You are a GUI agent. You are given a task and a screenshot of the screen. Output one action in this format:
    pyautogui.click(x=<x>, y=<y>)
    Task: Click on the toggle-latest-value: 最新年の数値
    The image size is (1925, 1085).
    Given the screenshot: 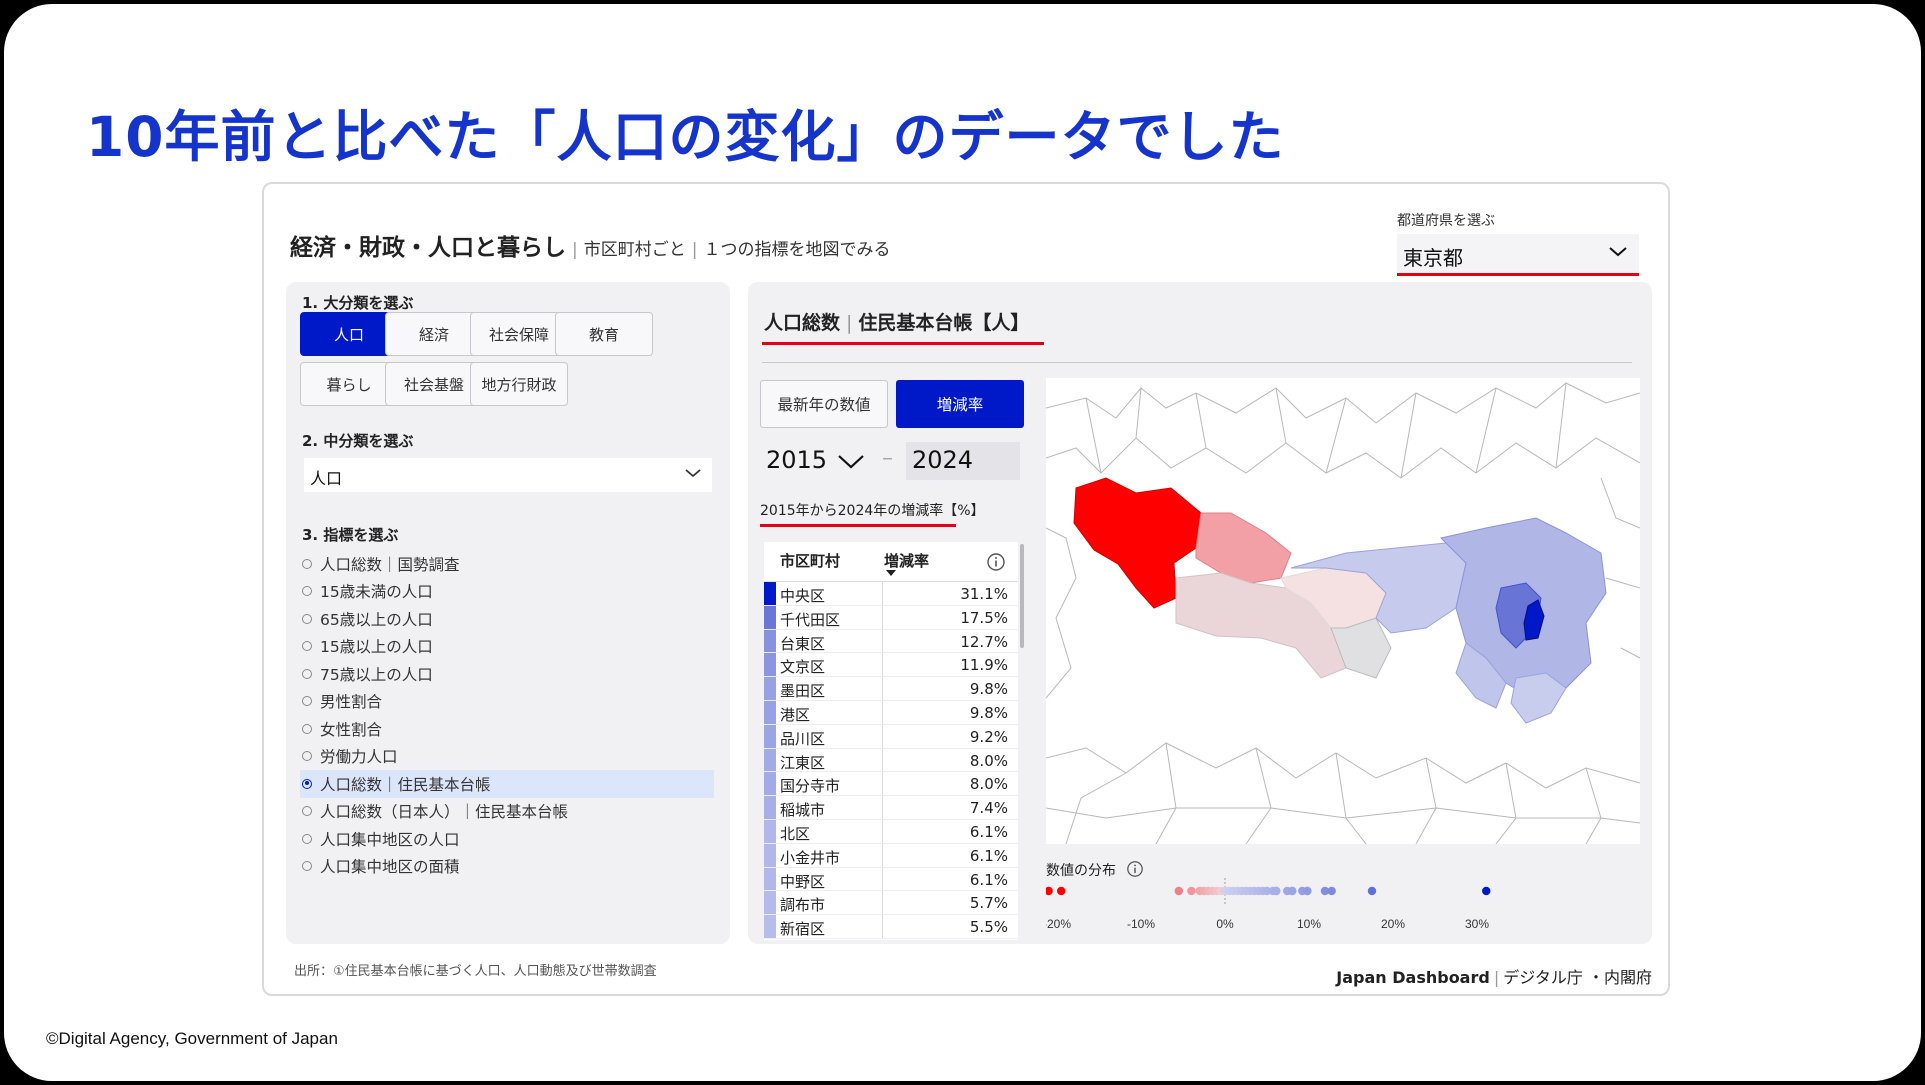 What is the action you would take?
    pyautogui.click(x=824, y=404)
    